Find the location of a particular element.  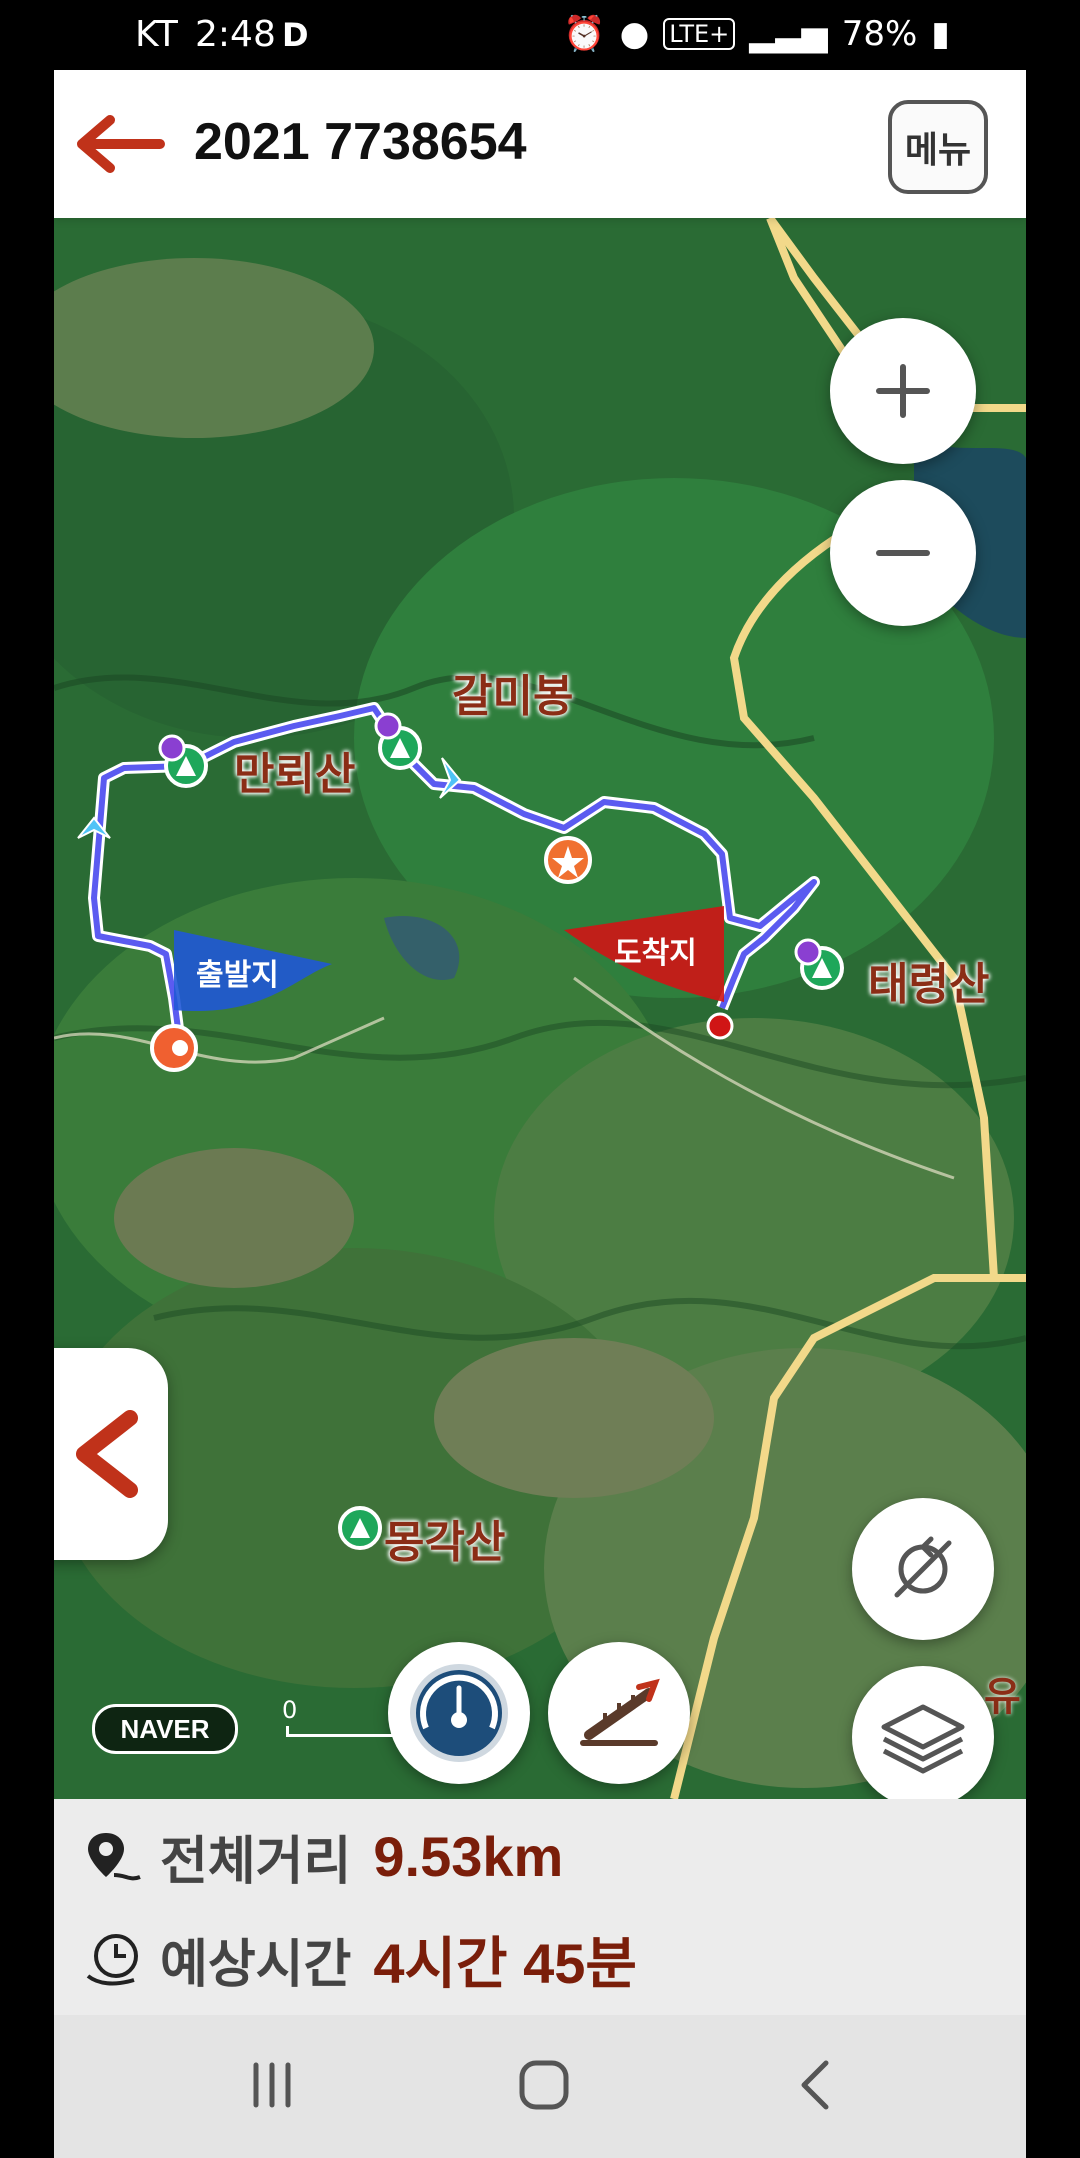

layers-button is located at coordinates (923, 1732).